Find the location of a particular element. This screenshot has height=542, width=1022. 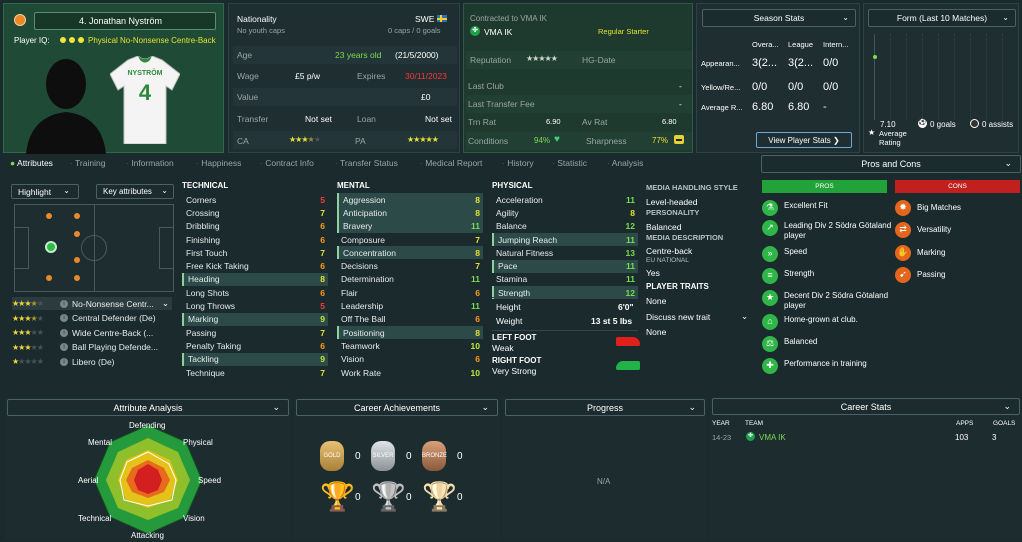

attribute-row: Anticipation 8 is located at coordinates (410, 213).